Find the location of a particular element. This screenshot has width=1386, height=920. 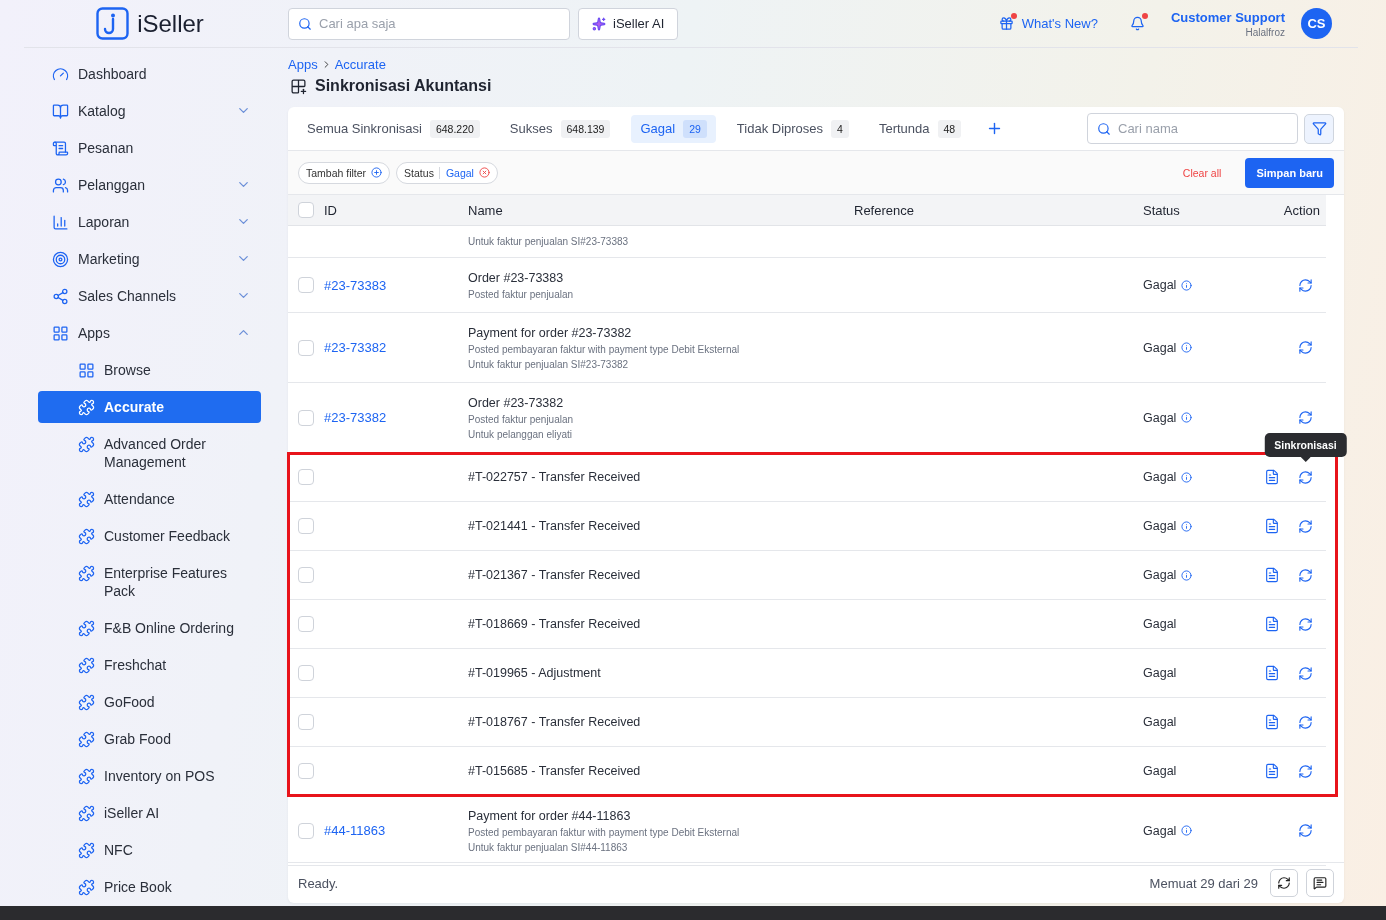

status-tab: Tertunda 48 is located at coordinates (920, 128).